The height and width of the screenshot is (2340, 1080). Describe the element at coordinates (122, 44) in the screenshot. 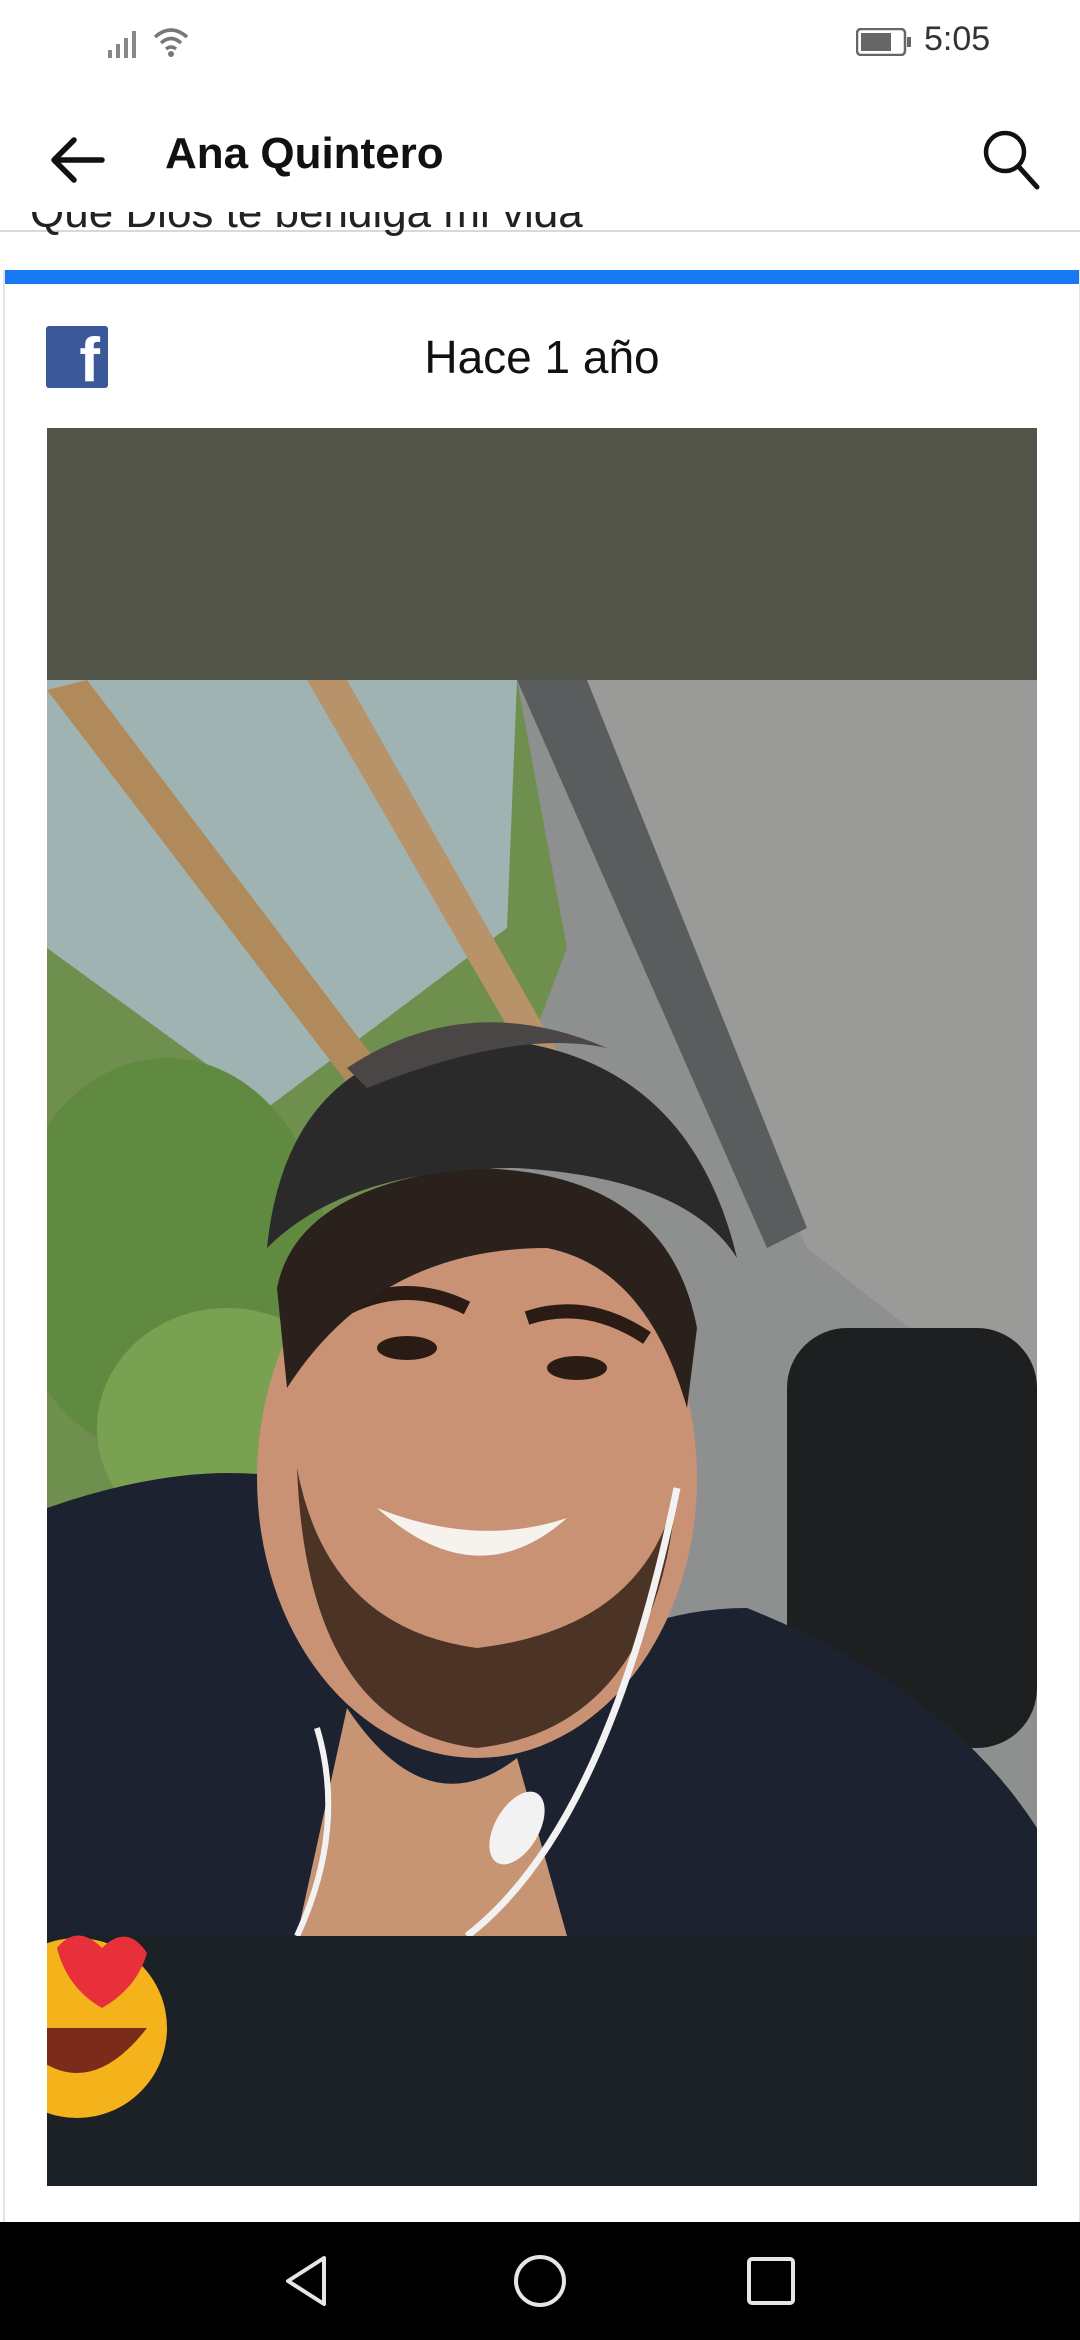

I see `signal-icon` at that location.